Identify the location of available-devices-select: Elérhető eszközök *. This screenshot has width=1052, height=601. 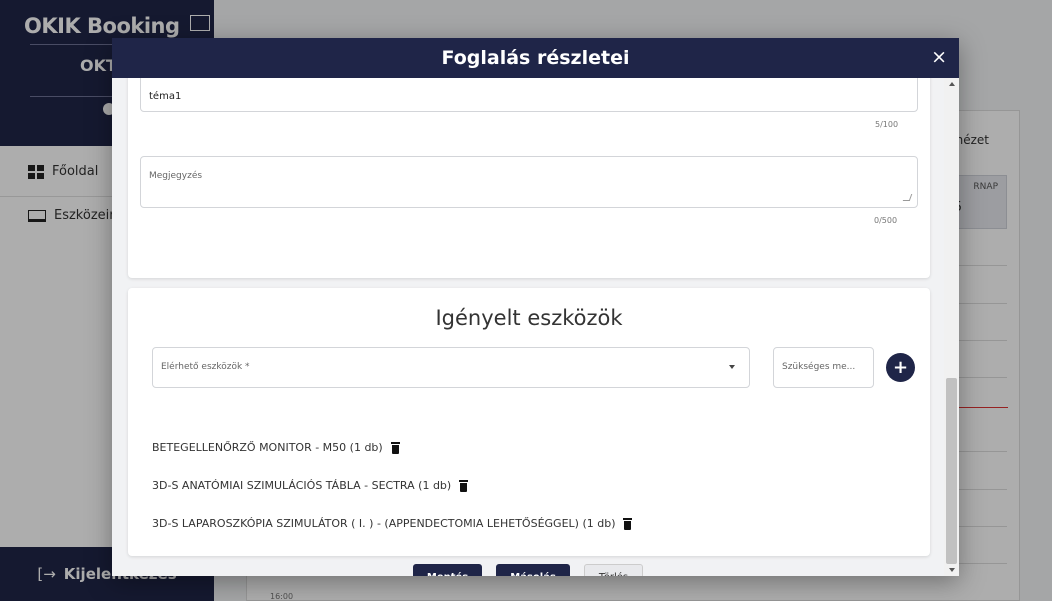
(451, 367).